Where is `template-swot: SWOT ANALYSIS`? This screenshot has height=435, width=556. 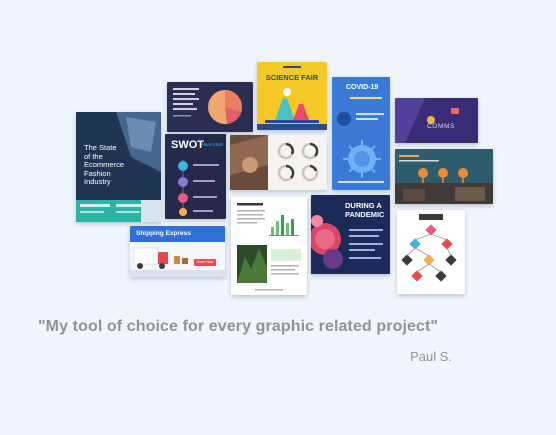
template-swot: SWOT ANALYSIS is located at coordinates (195, 176).